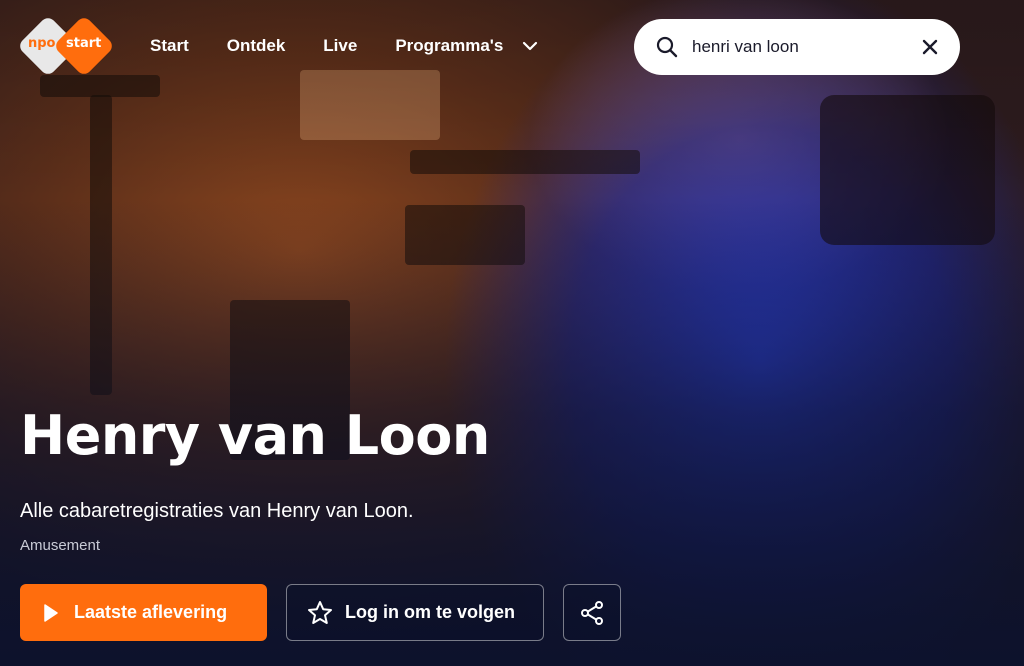 This screenshot has height=666, width=1024. Describe the element at coordinates (430, 612) in the screenshot. I see `follow-label: Log in om te volgen` at that location.